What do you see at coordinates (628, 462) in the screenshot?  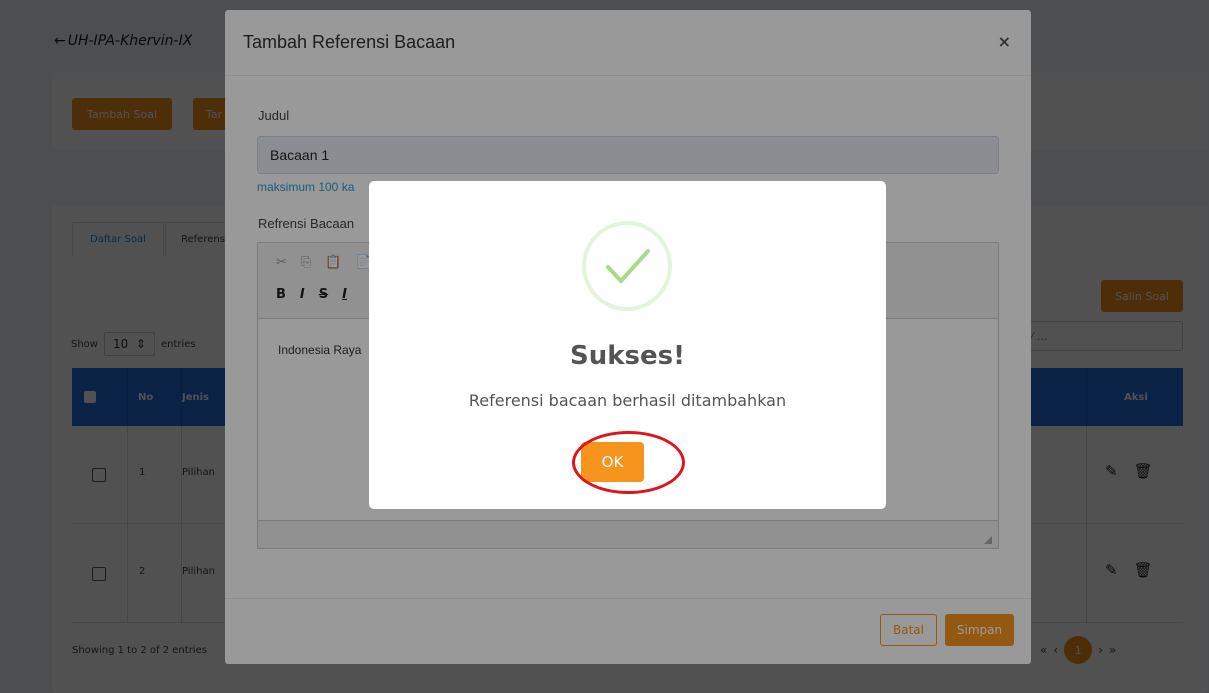 I see `highlight-annotation` at bounding box center [628, 462].